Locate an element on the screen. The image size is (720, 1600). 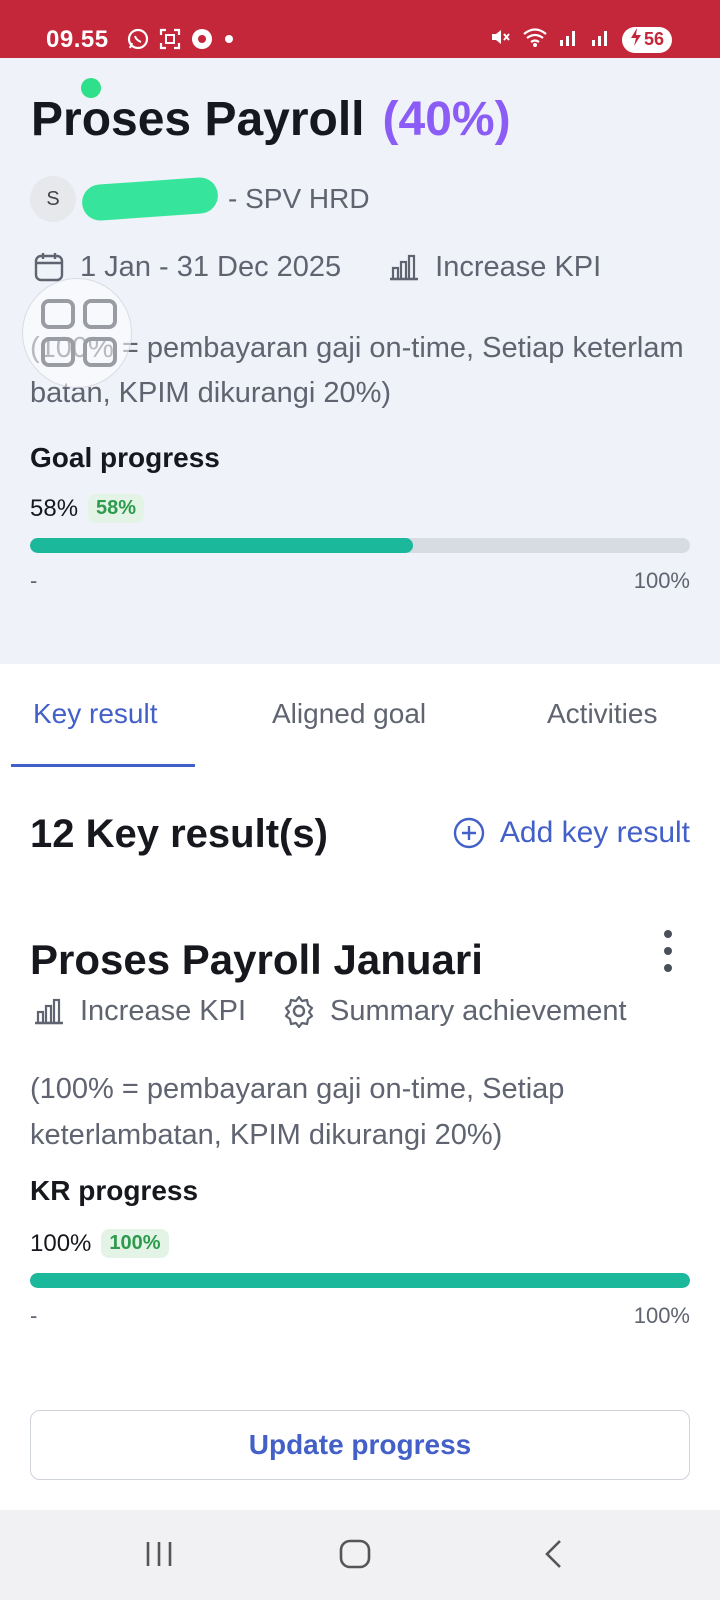
tab-key-result: Key result is located at coordinates (95, 714).